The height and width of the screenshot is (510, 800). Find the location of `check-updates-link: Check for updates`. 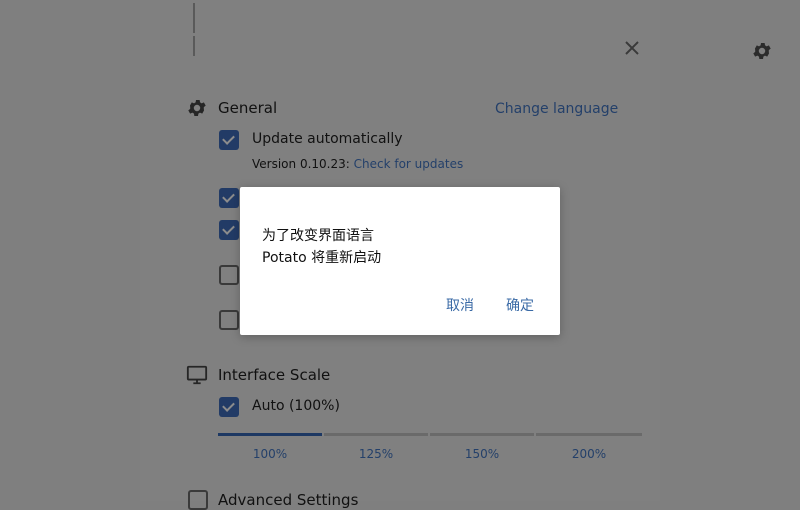

check-updates-link: Check for updates is located at coordinates (409, 164).